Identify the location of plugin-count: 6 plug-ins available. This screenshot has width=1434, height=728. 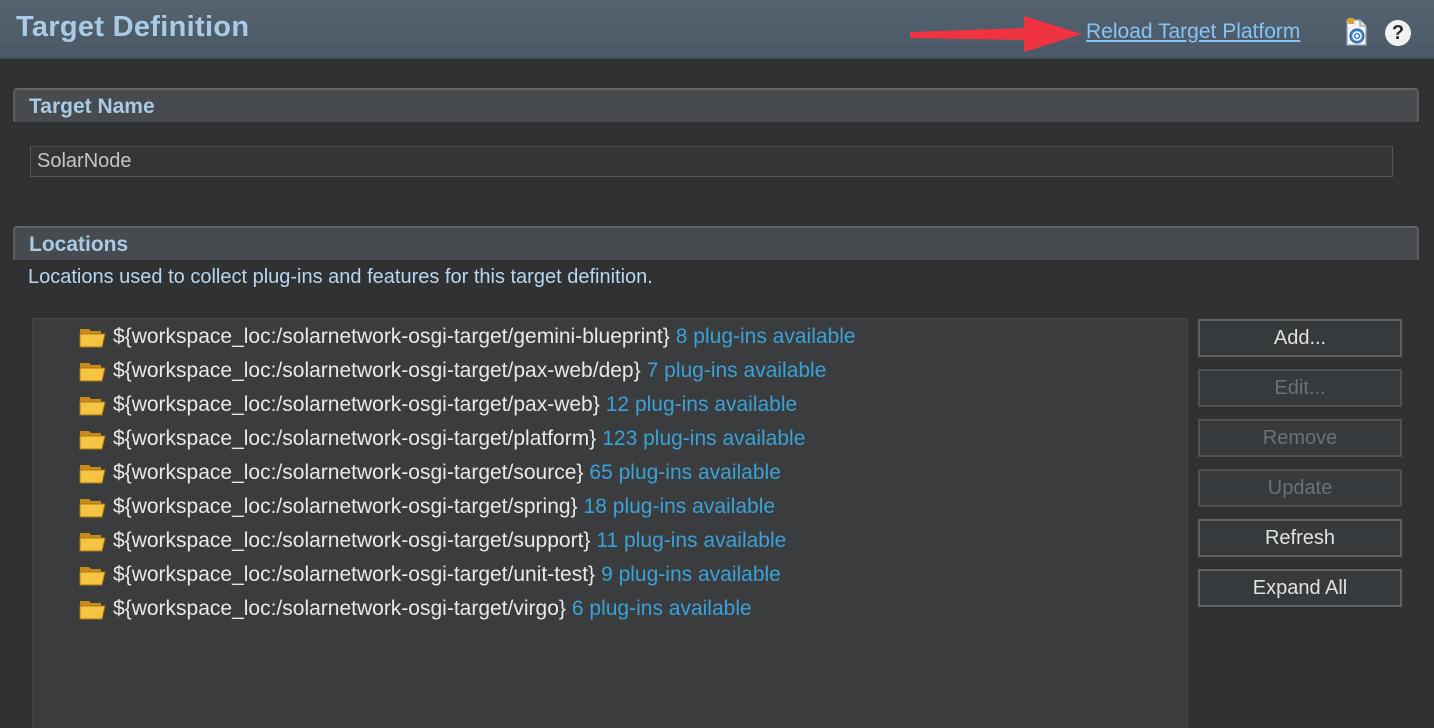
(661, 608).